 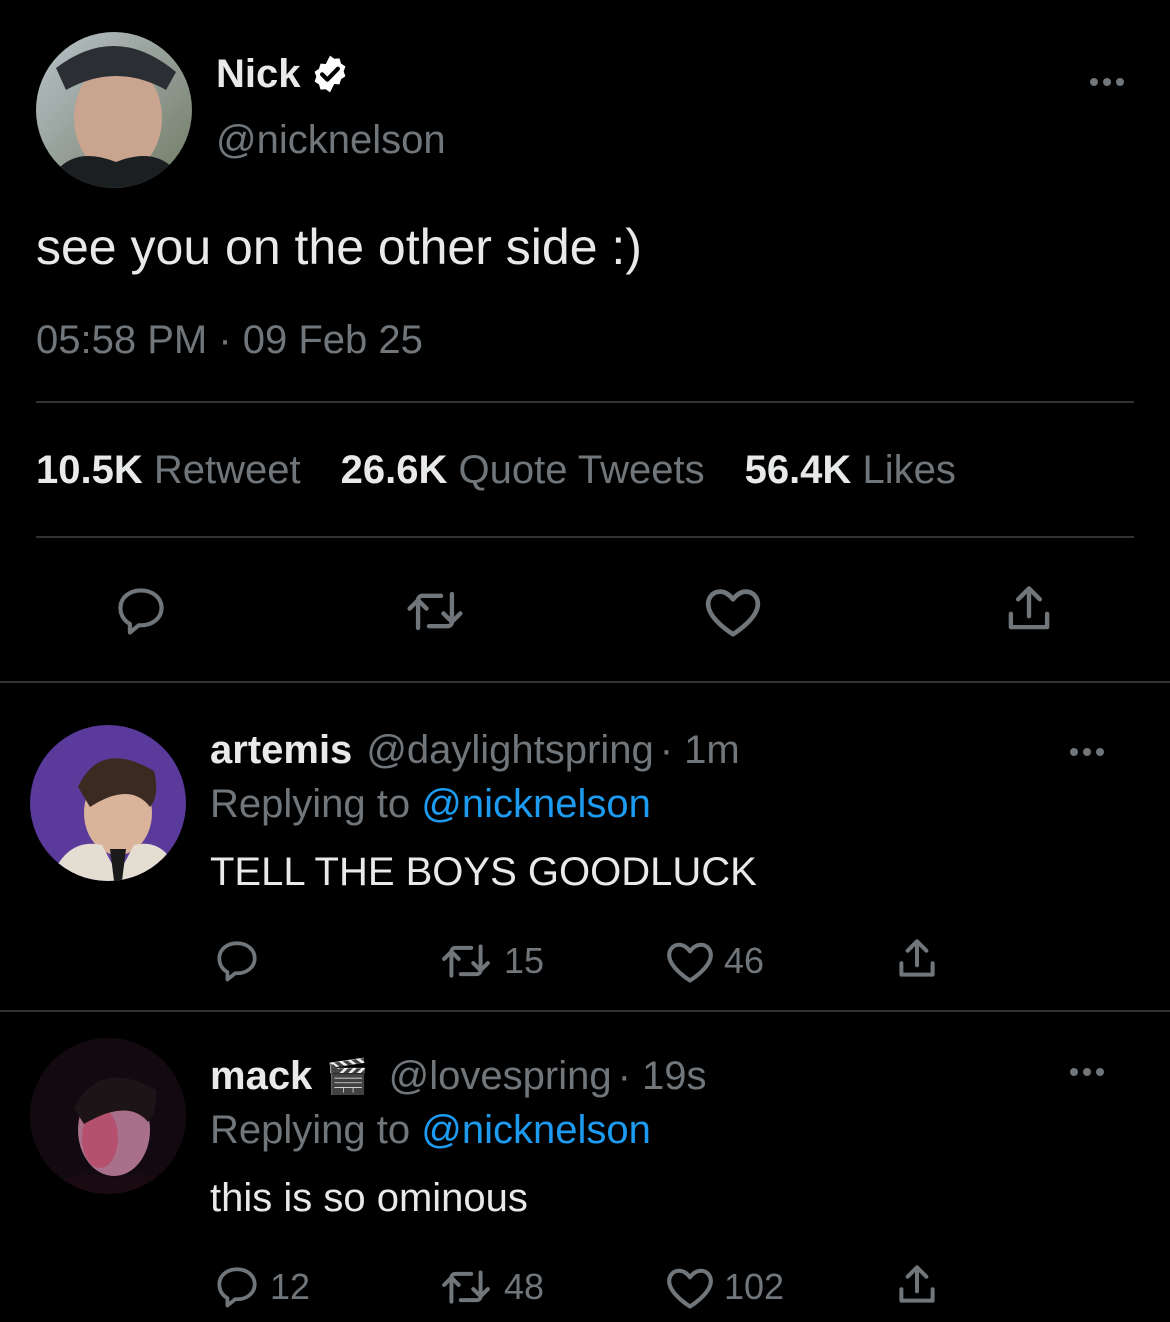 I want to click on reply-text: this is so ominous, so click(x=369, y=1198).